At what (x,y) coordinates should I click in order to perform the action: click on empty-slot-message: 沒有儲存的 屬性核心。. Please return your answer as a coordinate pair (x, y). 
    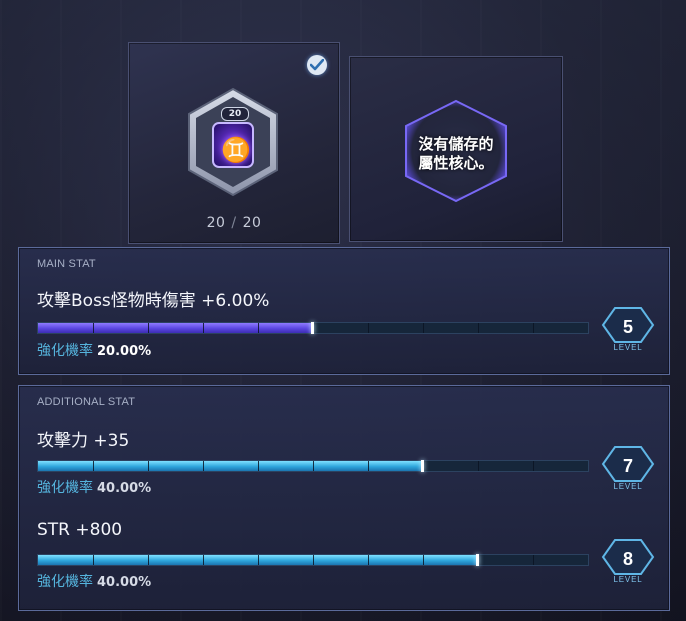
    Looking at the image, I should click on (456, 154).